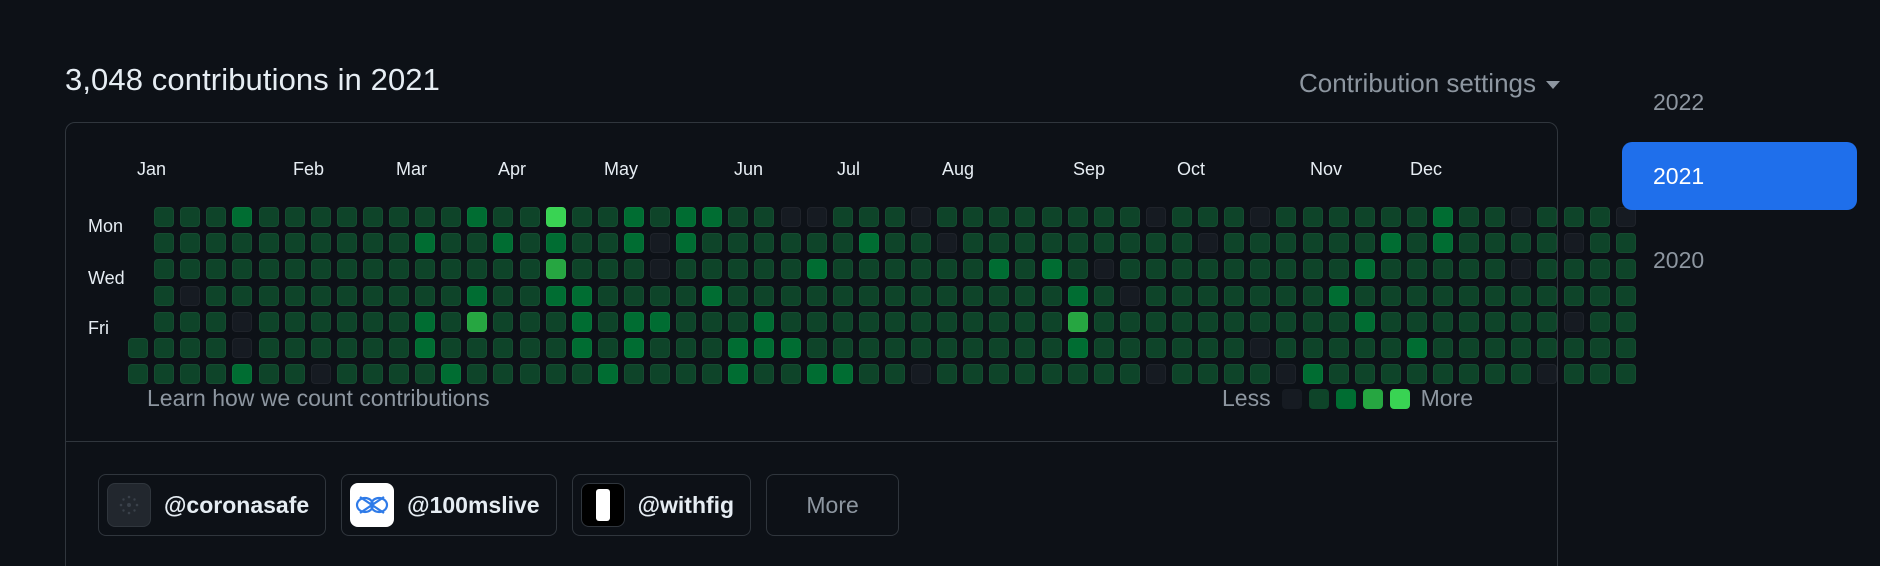 This screenshot has height=566, width=1880. What do you see at coordinates (661, 505) in the screenshot?
I see `org-button-withfig: @withfig` at bounding box center [661, 505].